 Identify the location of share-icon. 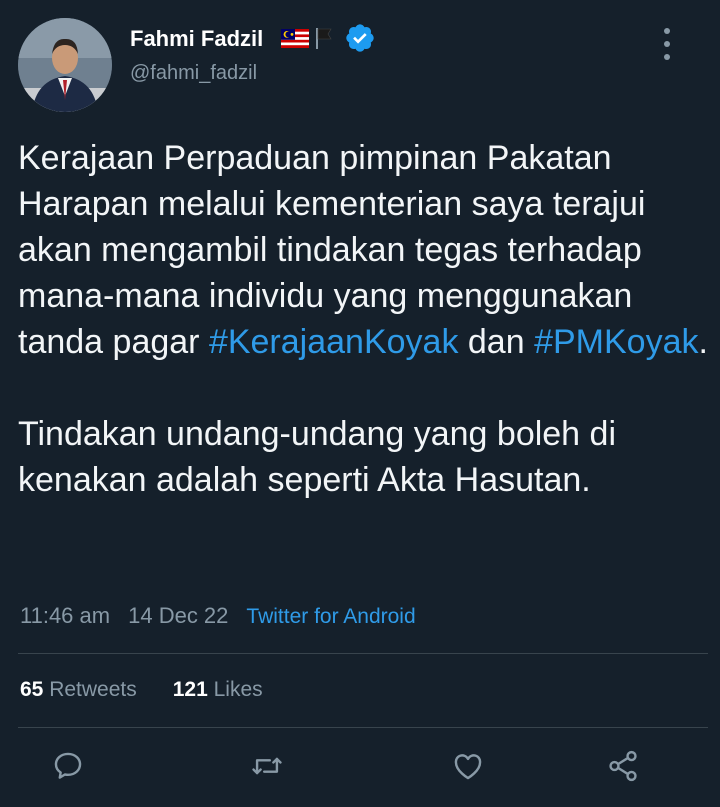
(623, 766).